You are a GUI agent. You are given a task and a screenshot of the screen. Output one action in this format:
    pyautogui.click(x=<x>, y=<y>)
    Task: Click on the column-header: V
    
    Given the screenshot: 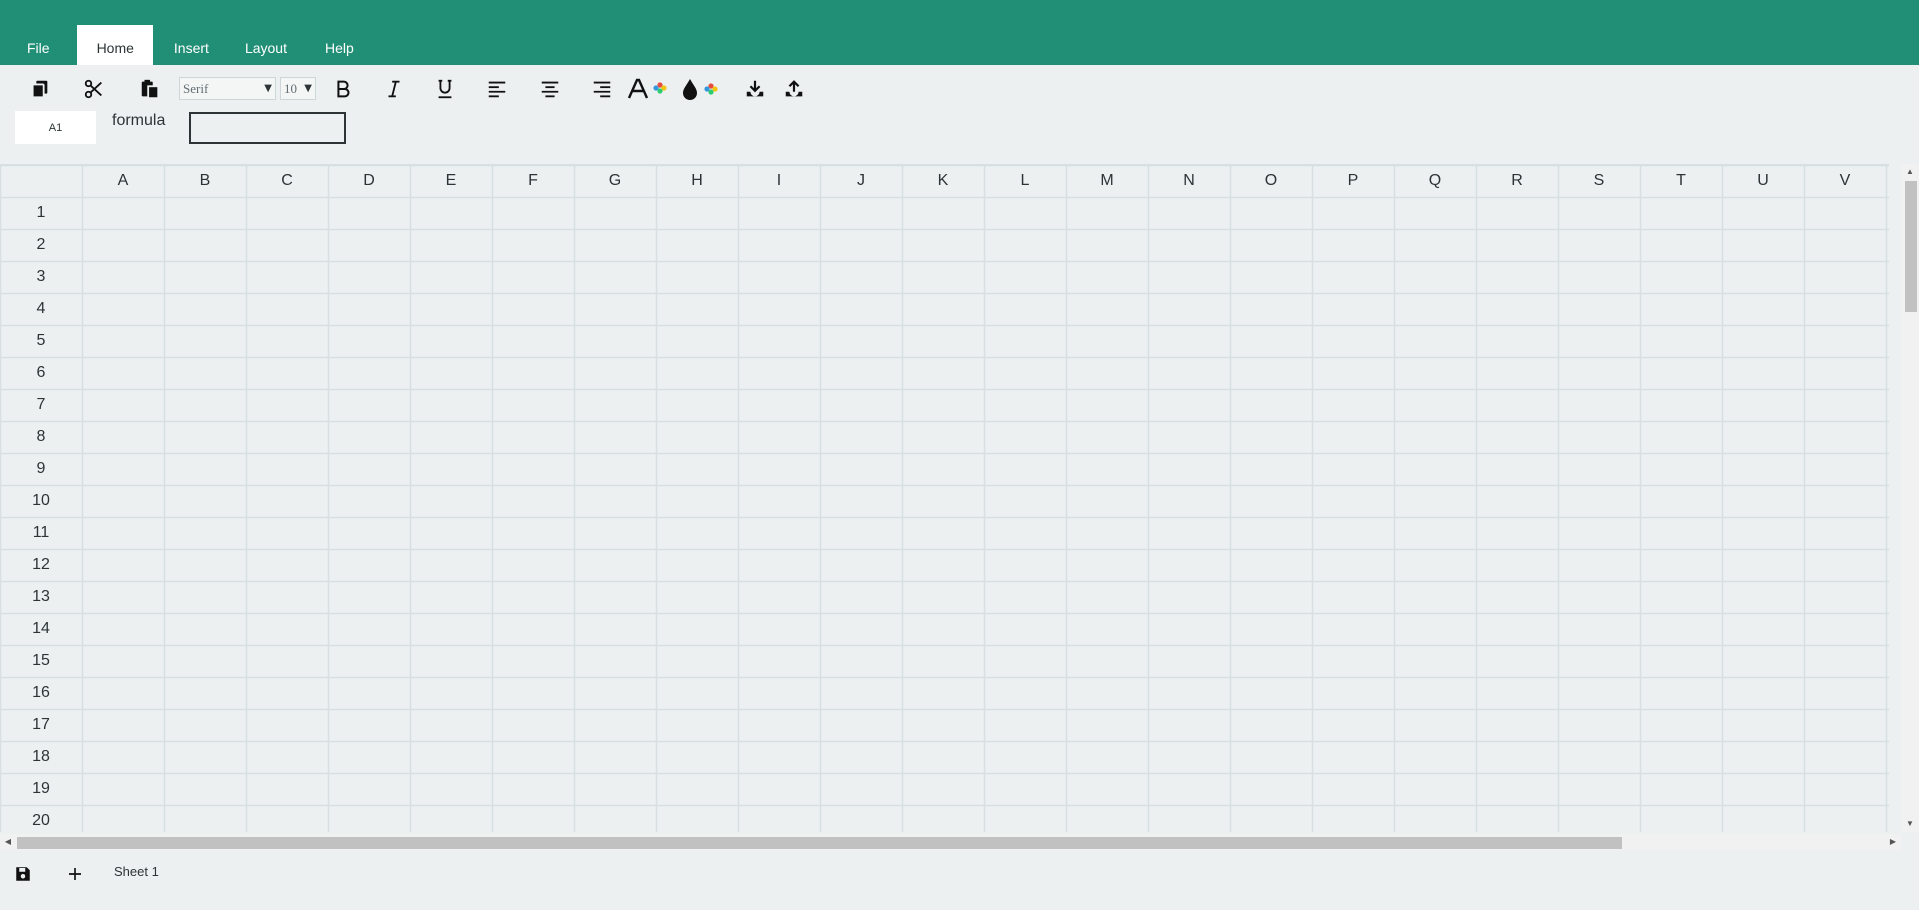 What is the action you would take?
    pyautogui.click(x=1845, y=181)
    